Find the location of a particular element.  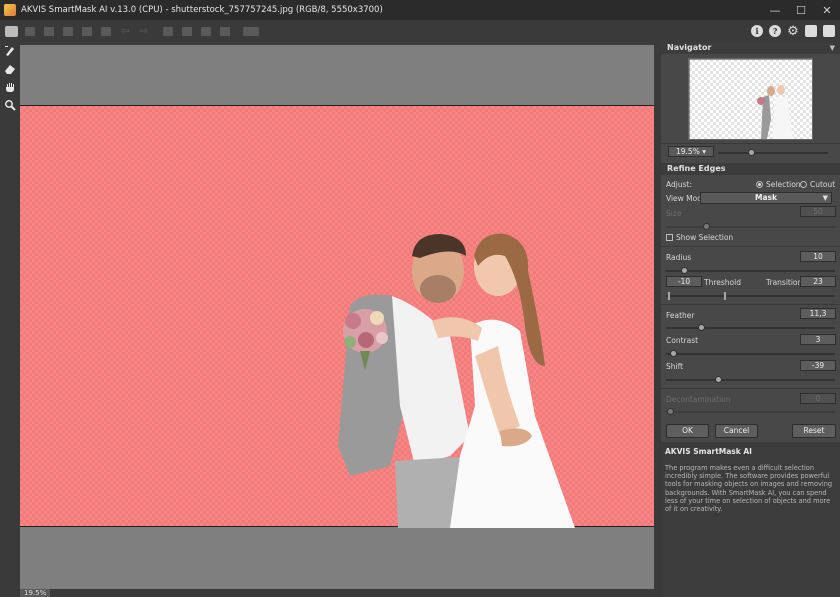

help-glyph: ? is located at coordinates (775, 31).